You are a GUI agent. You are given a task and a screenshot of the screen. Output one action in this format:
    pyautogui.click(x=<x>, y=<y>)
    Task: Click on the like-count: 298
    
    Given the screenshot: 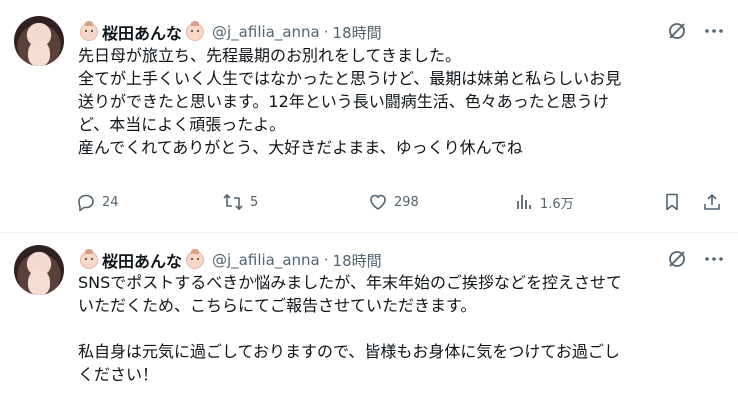 What is the action you would take?
    pyautogui.click(x=406, y=202)
    